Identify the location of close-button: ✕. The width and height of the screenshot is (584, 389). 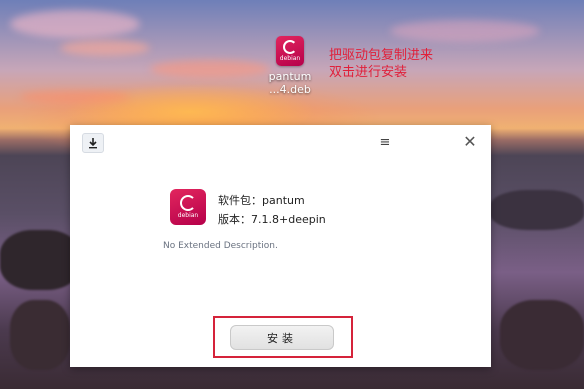
(470, 141).